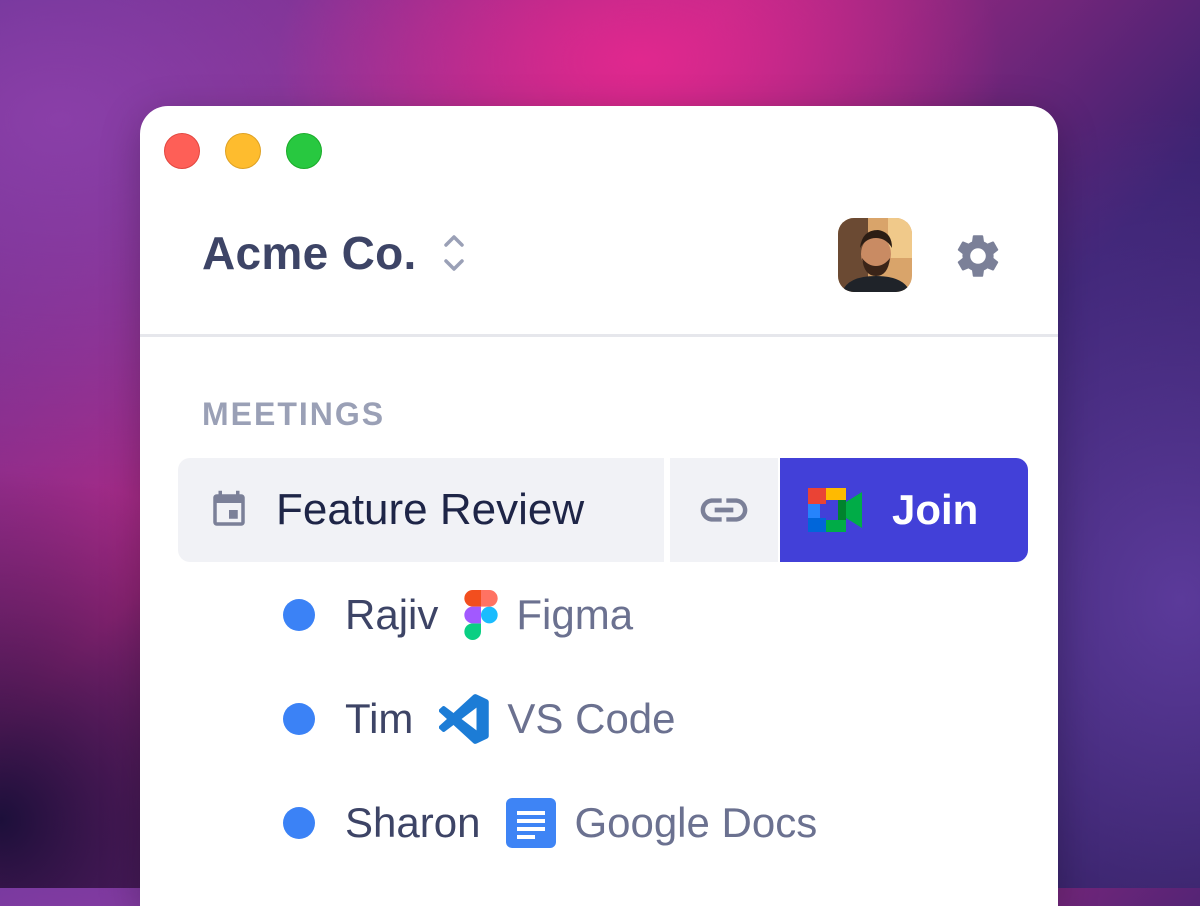  I want to click on workspace-switcher: Acme Co., so click(334, 253).